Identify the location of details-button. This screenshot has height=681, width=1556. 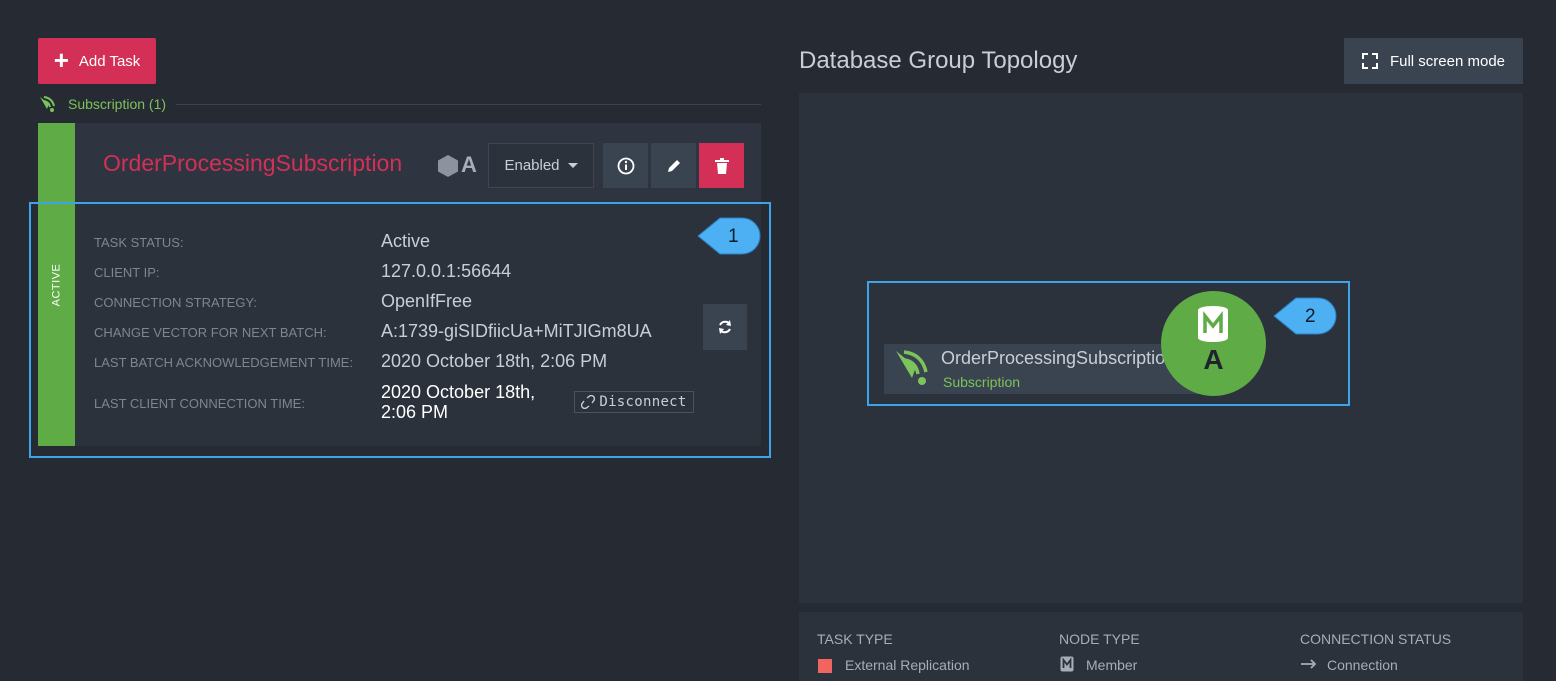
(625, 165).